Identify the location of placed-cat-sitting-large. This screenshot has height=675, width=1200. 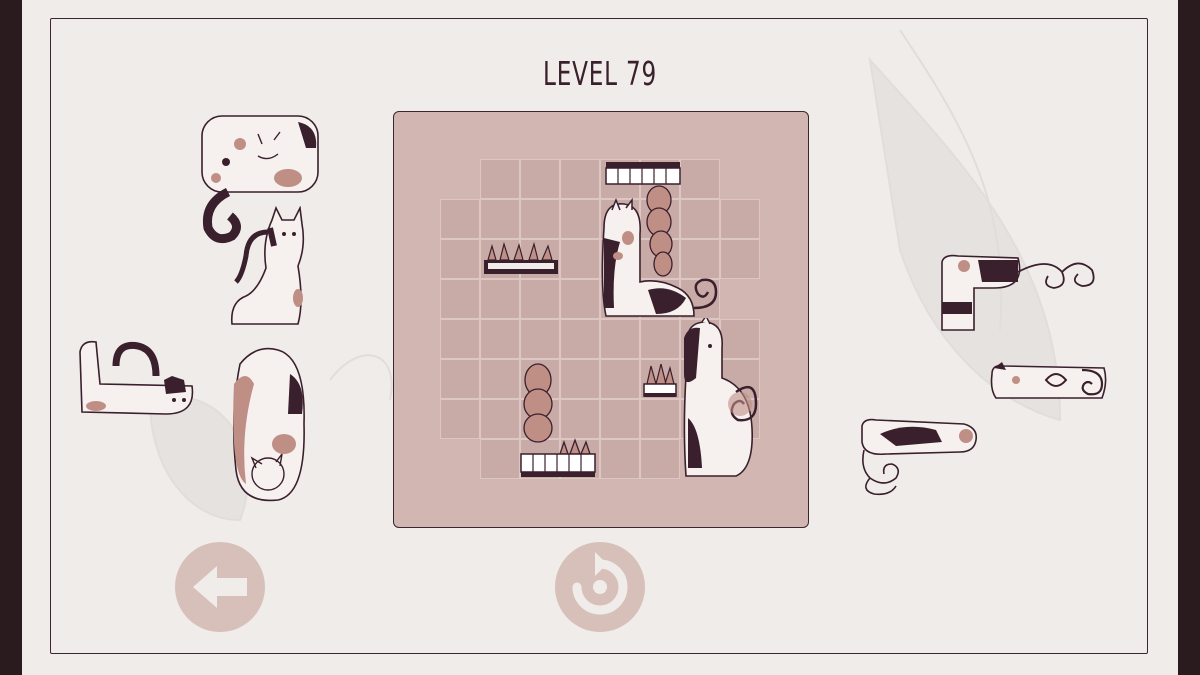
(720, 399).